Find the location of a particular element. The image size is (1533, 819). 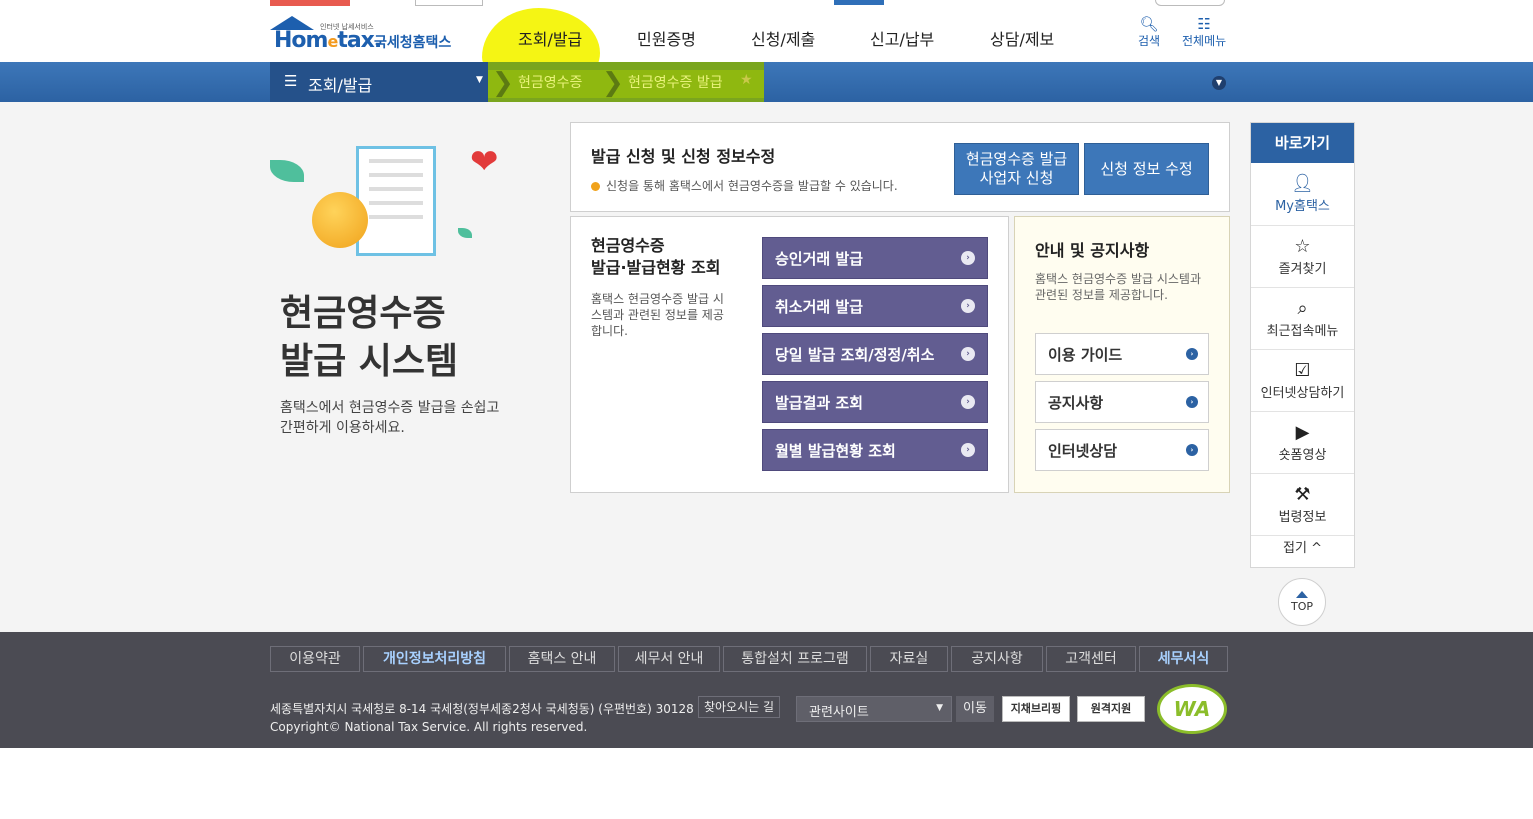

receipt-illustration: ❤ is located at coordinates (390, 202).